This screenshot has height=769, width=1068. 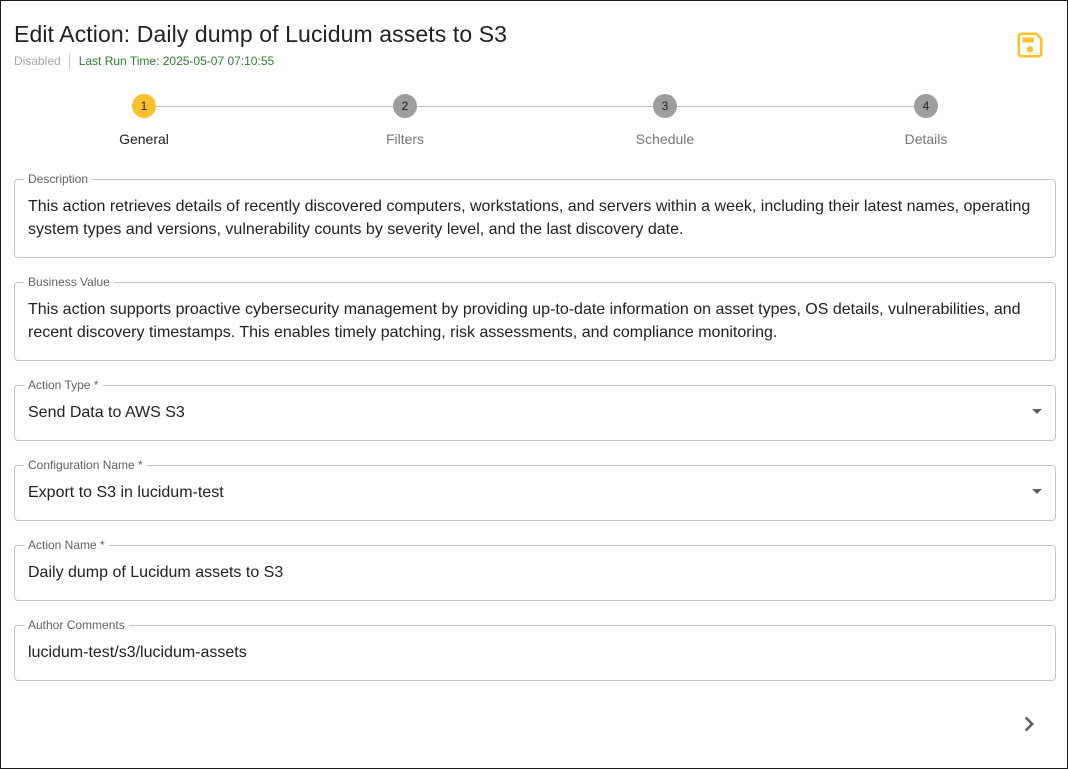 What do you see at coordinates (176, 61) in the screenshot?
I see `last-run-time: Last Run Time: 2025-05-07 07:10:55` at bounding box center [176, 61].